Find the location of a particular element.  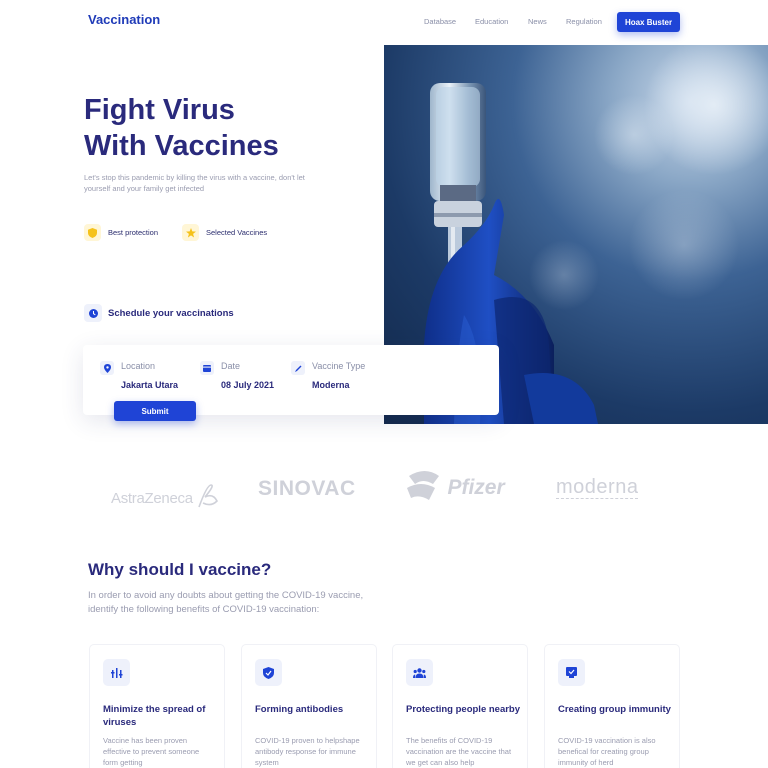

feature-selected-vaccines: Selected Vaccines is located at coordinates (224, 232).